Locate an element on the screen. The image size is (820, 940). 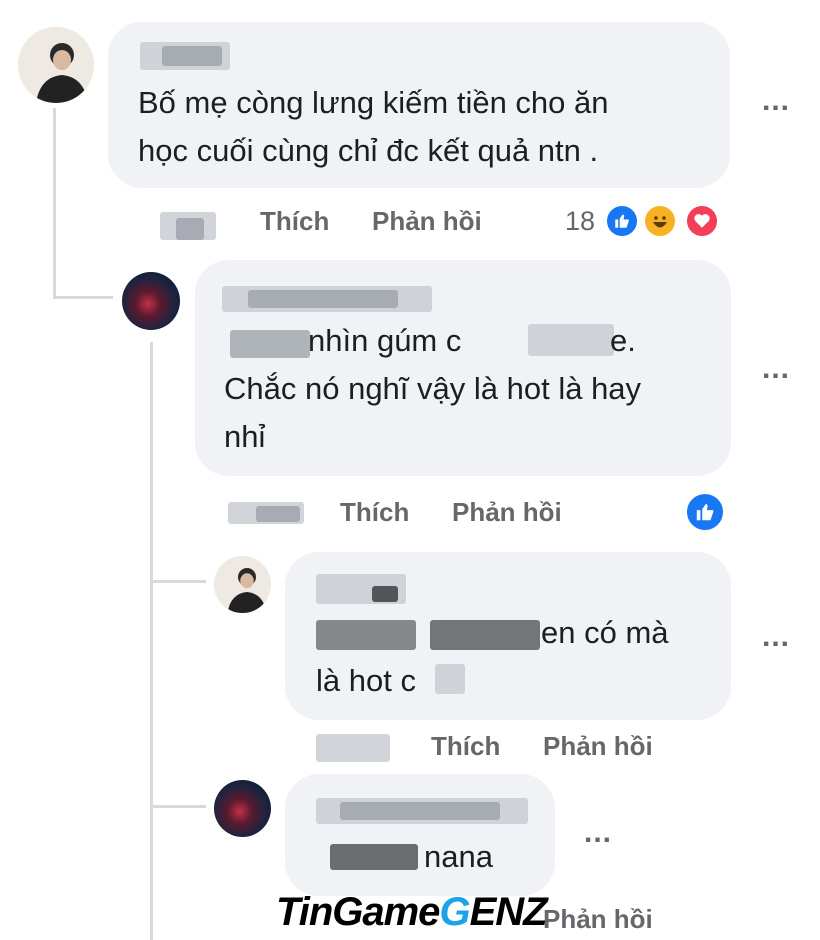
comment-text-line: nana is located at coordinates (458, 856).